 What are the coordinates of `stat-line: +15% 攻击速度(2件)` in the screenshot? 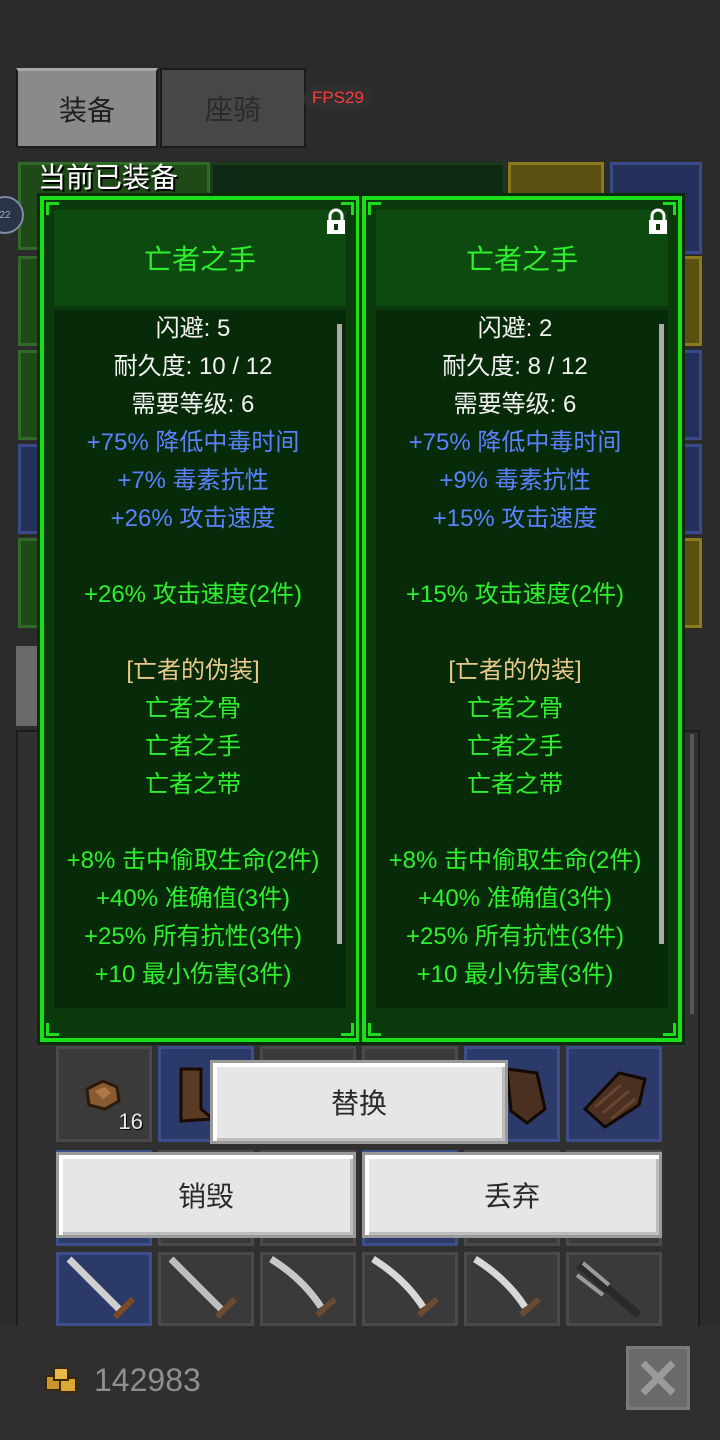 It's located at (515, 594).